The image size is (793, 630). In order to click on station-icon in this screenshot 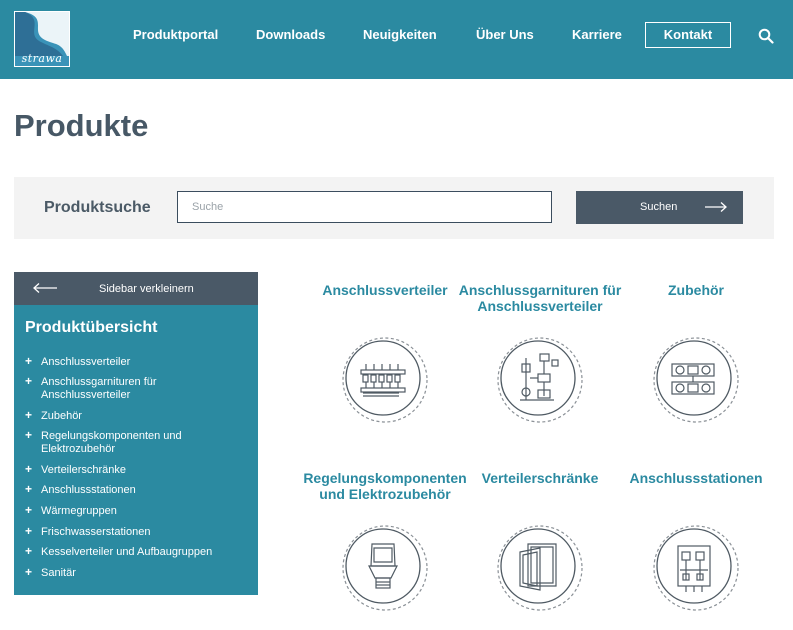, I will do `click(696, 568)`.